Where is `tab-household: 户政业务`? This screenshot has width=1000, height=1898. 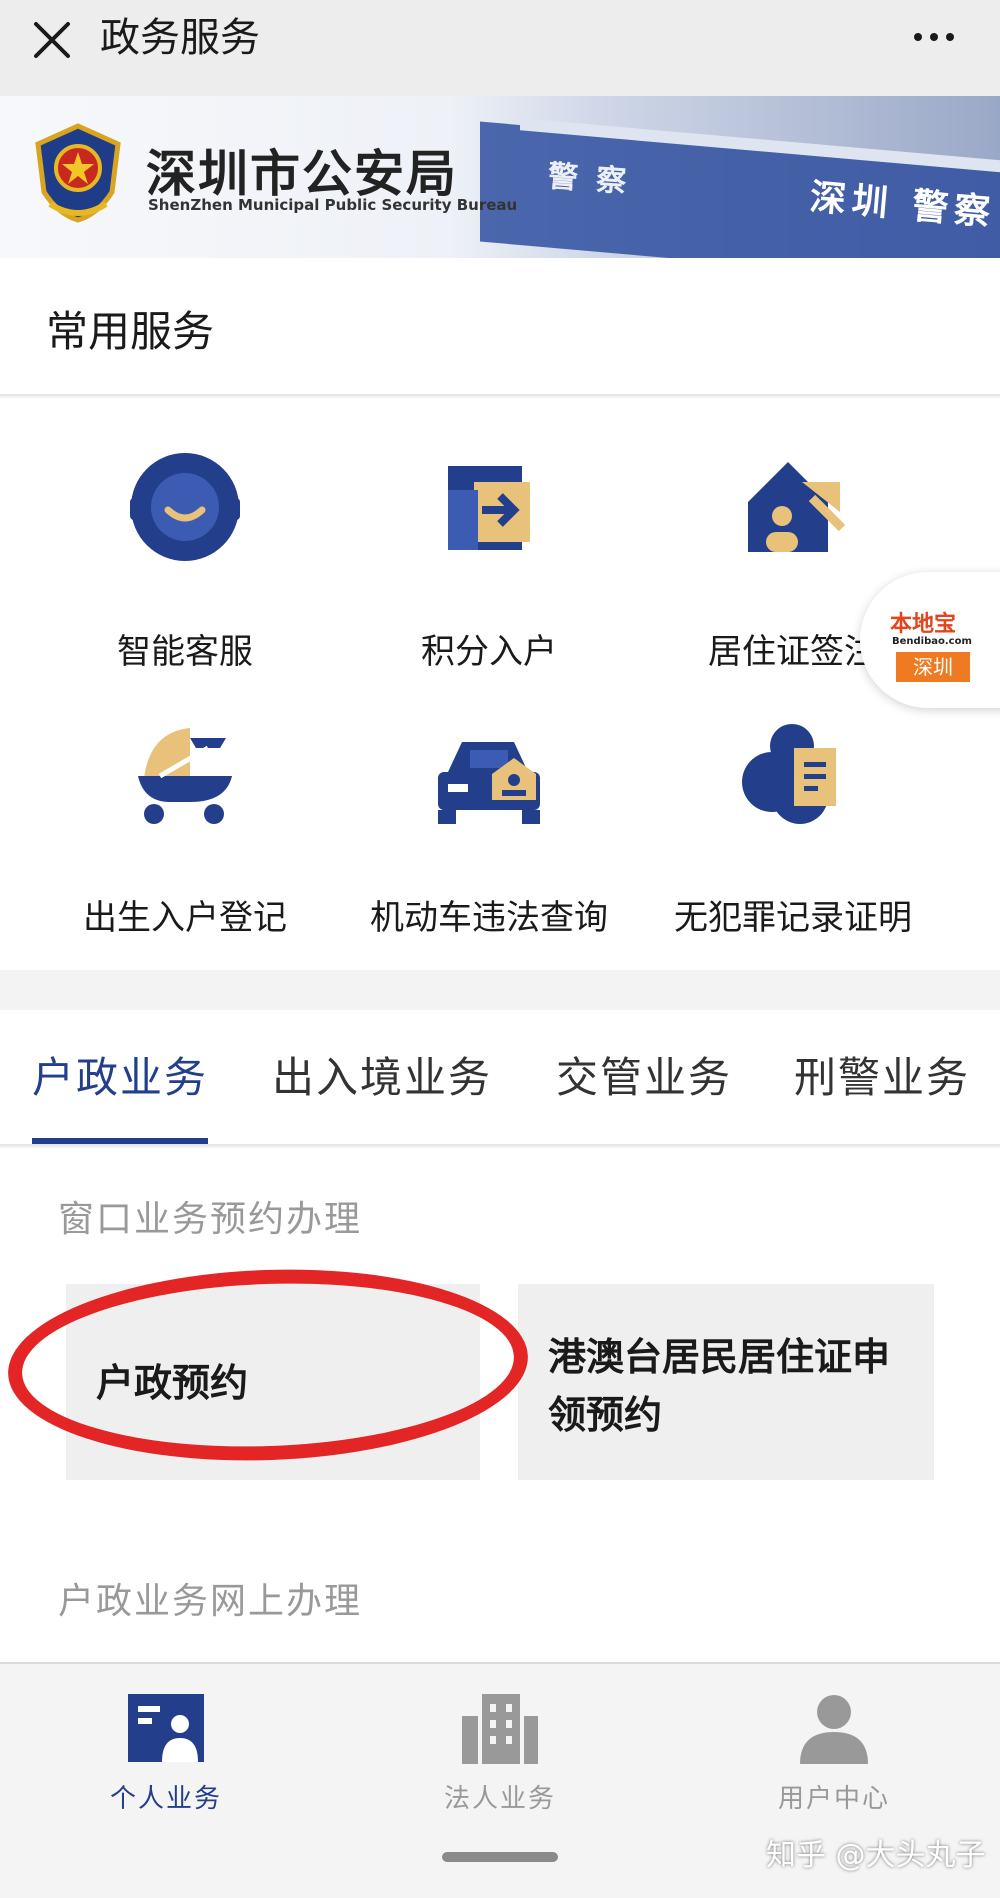 tab-household: 户政业务 is located at coordinates (120, 1074).